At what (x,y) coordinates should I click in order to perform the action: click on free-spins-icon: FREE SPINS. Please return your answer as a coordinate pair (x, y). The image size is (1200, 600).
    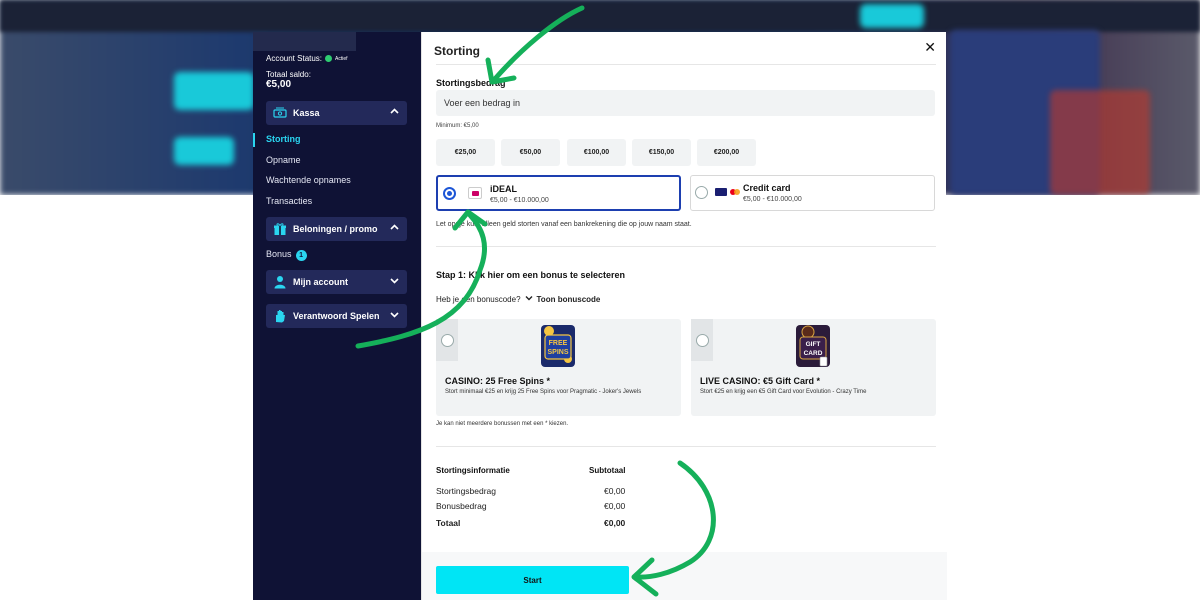
    Looking at the image, I should click on (558, 346).